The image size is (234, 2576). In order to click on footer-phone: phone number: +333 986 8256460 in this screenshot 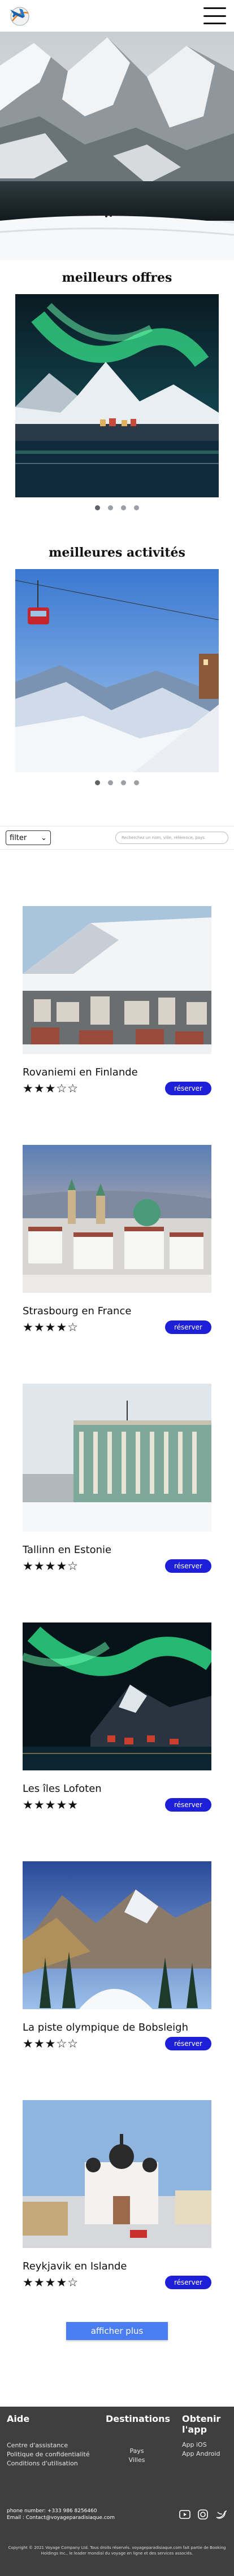, I will do `click(52, 2511)`.